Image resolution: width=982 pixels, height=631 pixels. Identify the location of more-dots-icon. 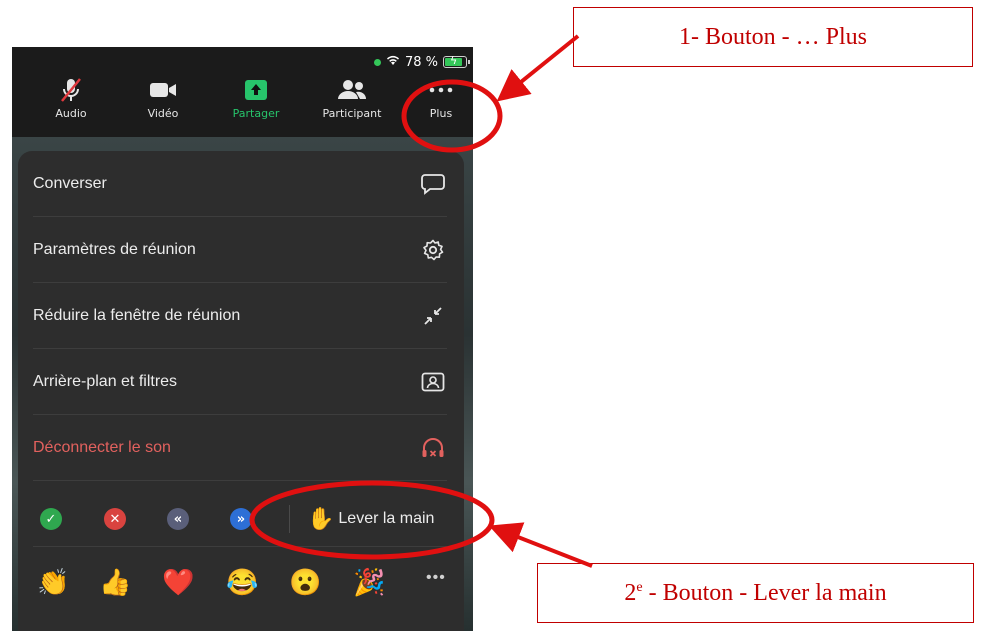
(441, 90).